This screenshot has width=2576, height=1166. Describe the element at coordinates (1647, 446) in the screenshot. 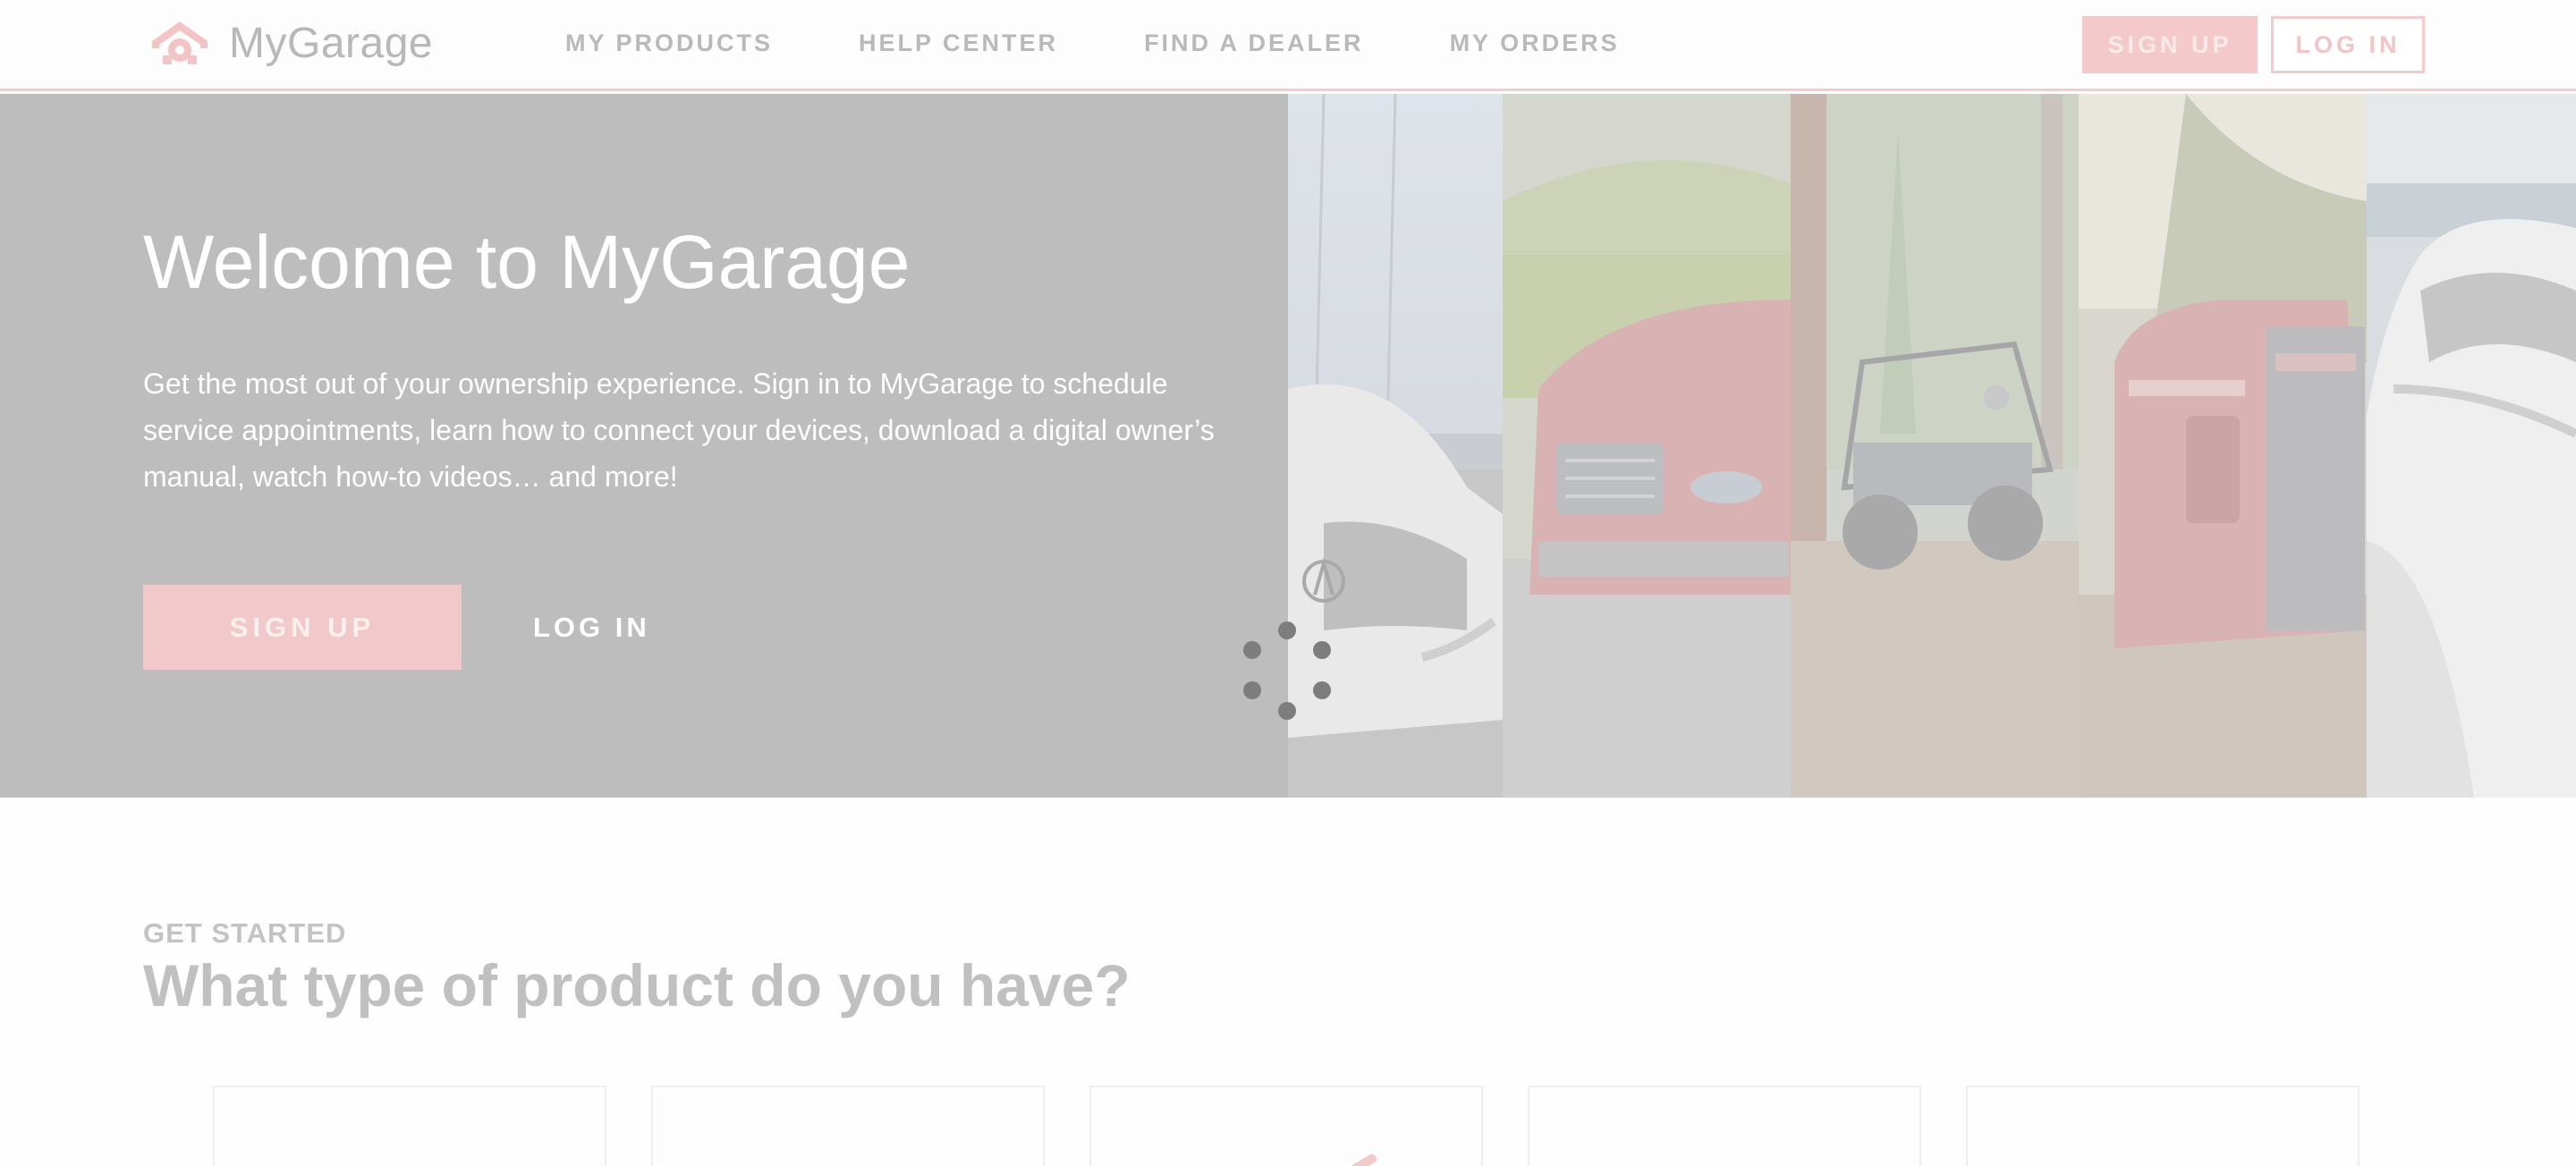

I see `product-image-honda-suv` at that location.